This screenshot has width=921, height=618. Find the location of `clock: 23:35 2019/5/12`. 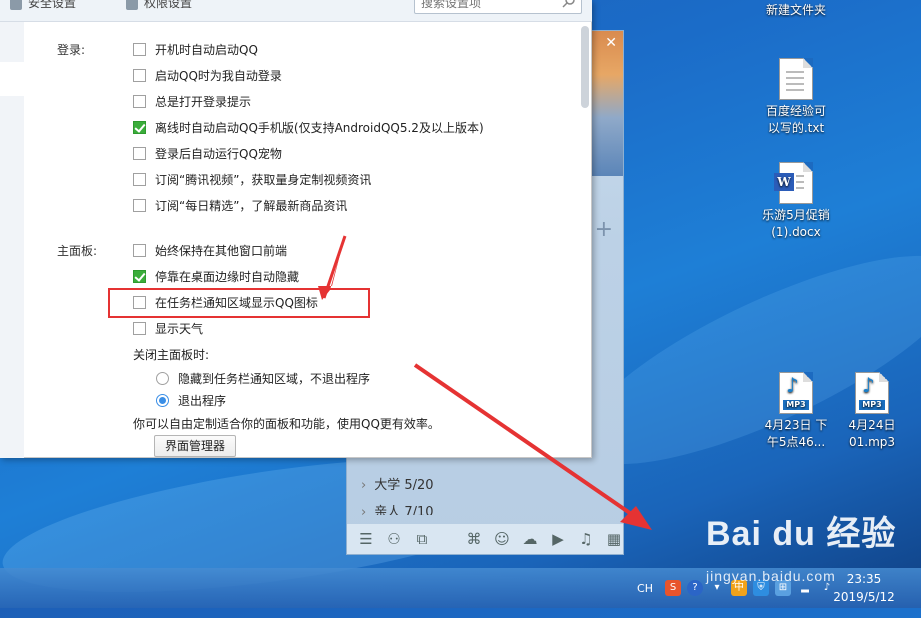

clock: 23:35 2019/5/12 is located at coordinates (864, 588).